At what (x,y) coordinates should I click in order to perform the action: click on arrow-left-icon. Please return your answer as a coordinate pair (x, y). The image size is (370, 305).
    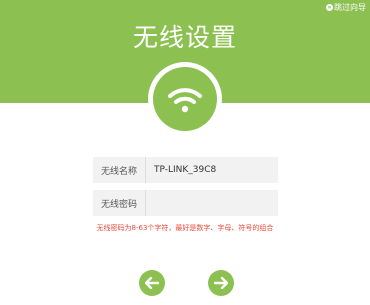
    Looking at the image, I should click on (152, 283).